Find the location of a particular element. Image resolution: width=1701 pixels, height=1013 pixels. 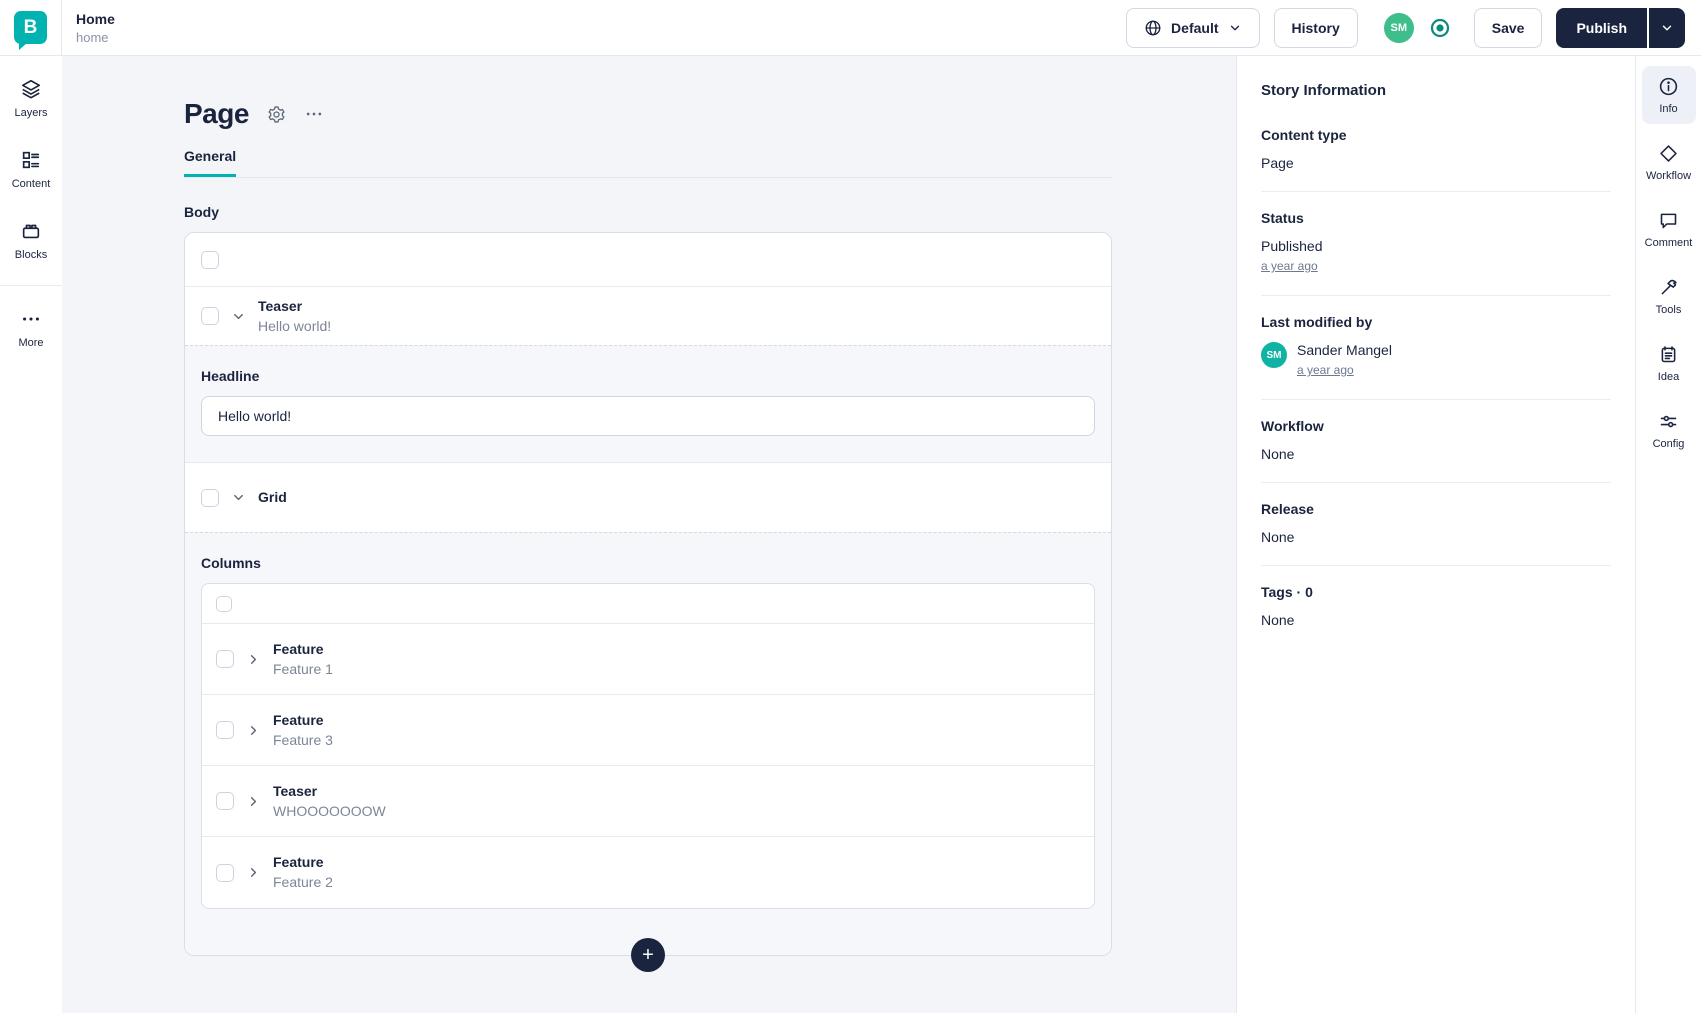

sidebar-divider is located at coordinates (31, 285).